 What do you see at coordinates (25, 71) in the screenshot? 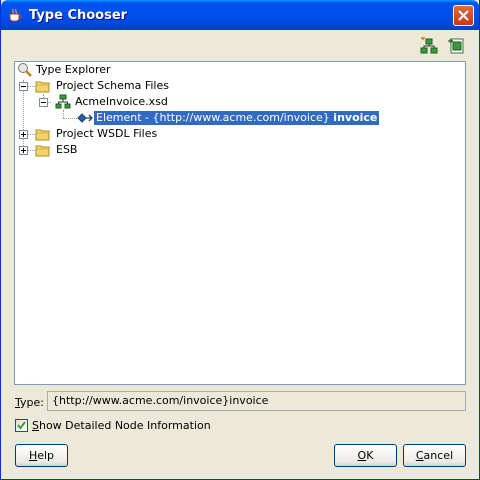
I see `type-explorer-icon` at bounding box center [25, 71].